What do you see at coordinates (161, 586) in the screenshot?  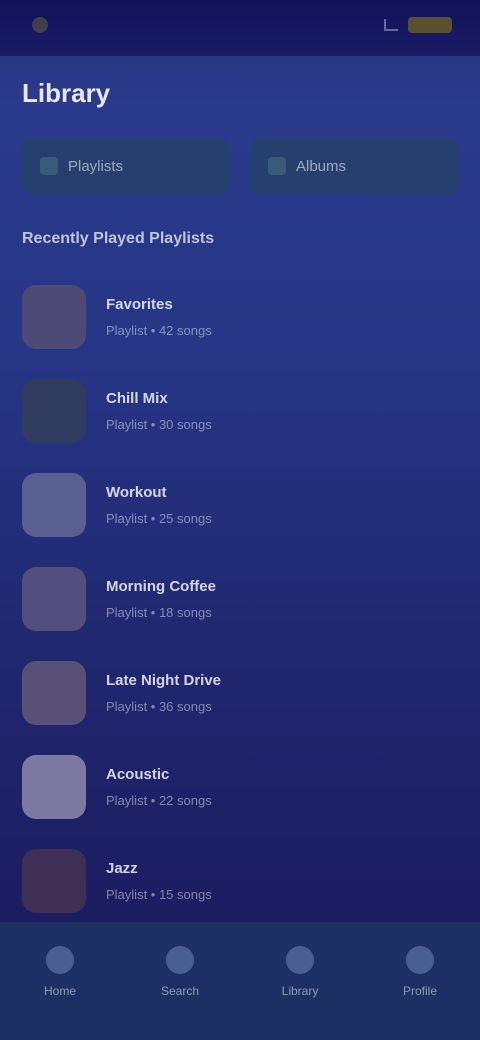 I see `item-name: Morning Coffee` at bounding box center [161, 586].